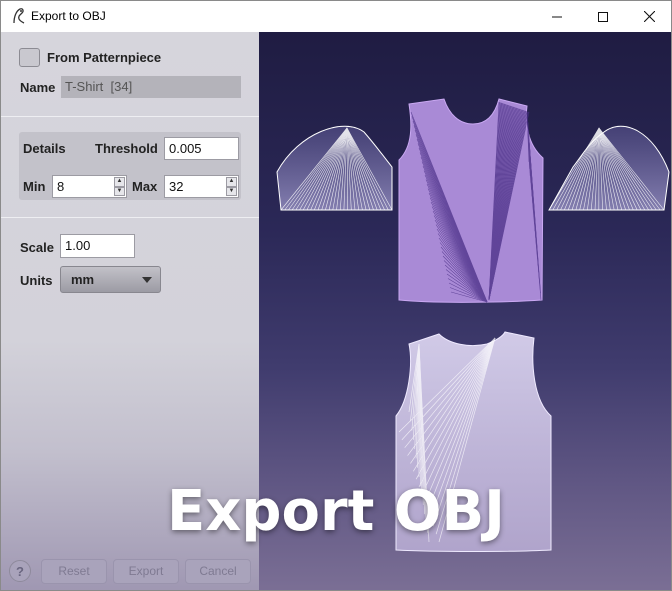  I want to click on details-label: Details, so click(44, 148).